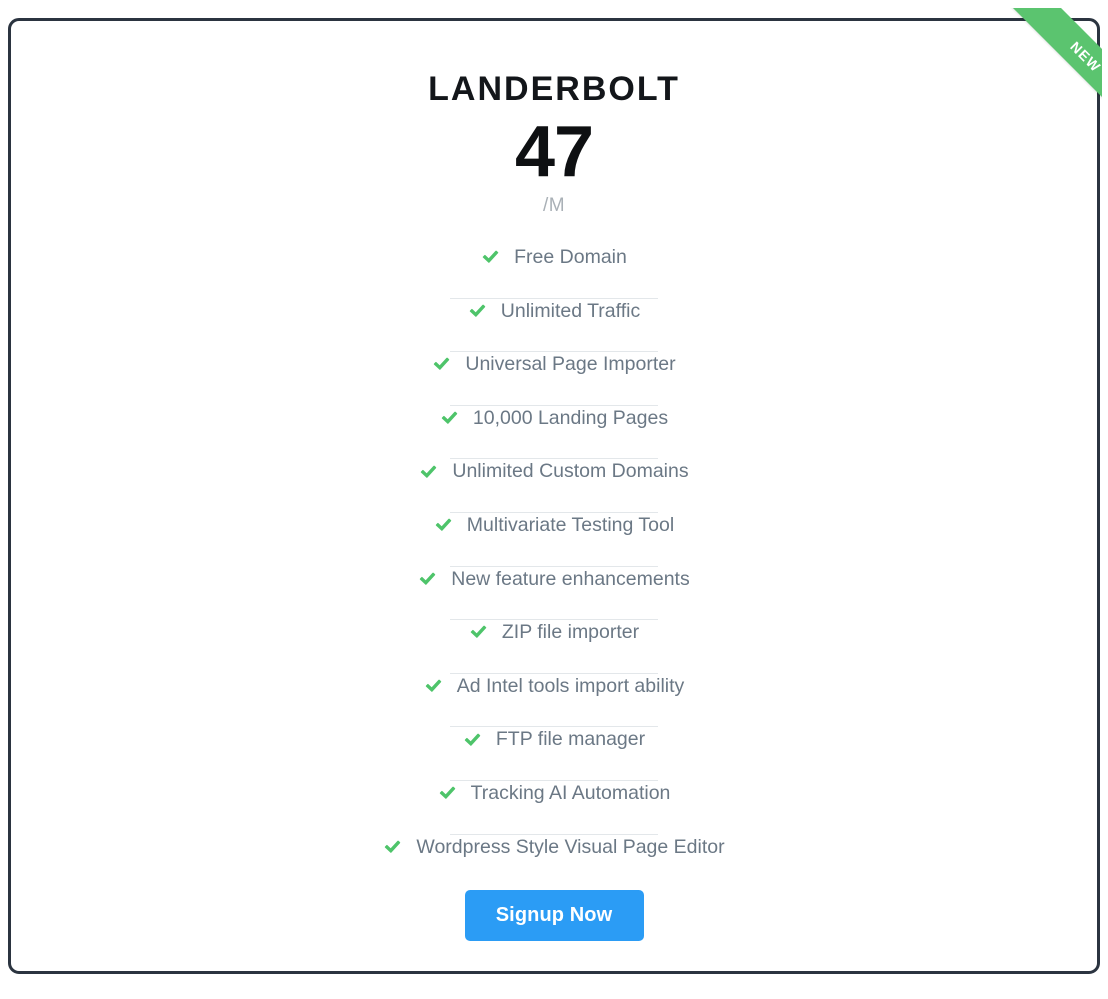 This screenshot has height=999, width=1108. Describe the element at coordinates (570, 471) in the screenshot. I see `feature-label: Unlimited Custom Domains` at that location.